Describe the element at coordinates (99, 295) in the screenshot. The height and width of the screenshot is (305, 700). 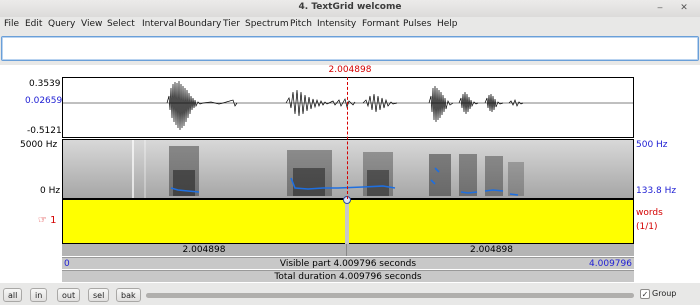
I see `zoom-sel-button: sel` at that location.